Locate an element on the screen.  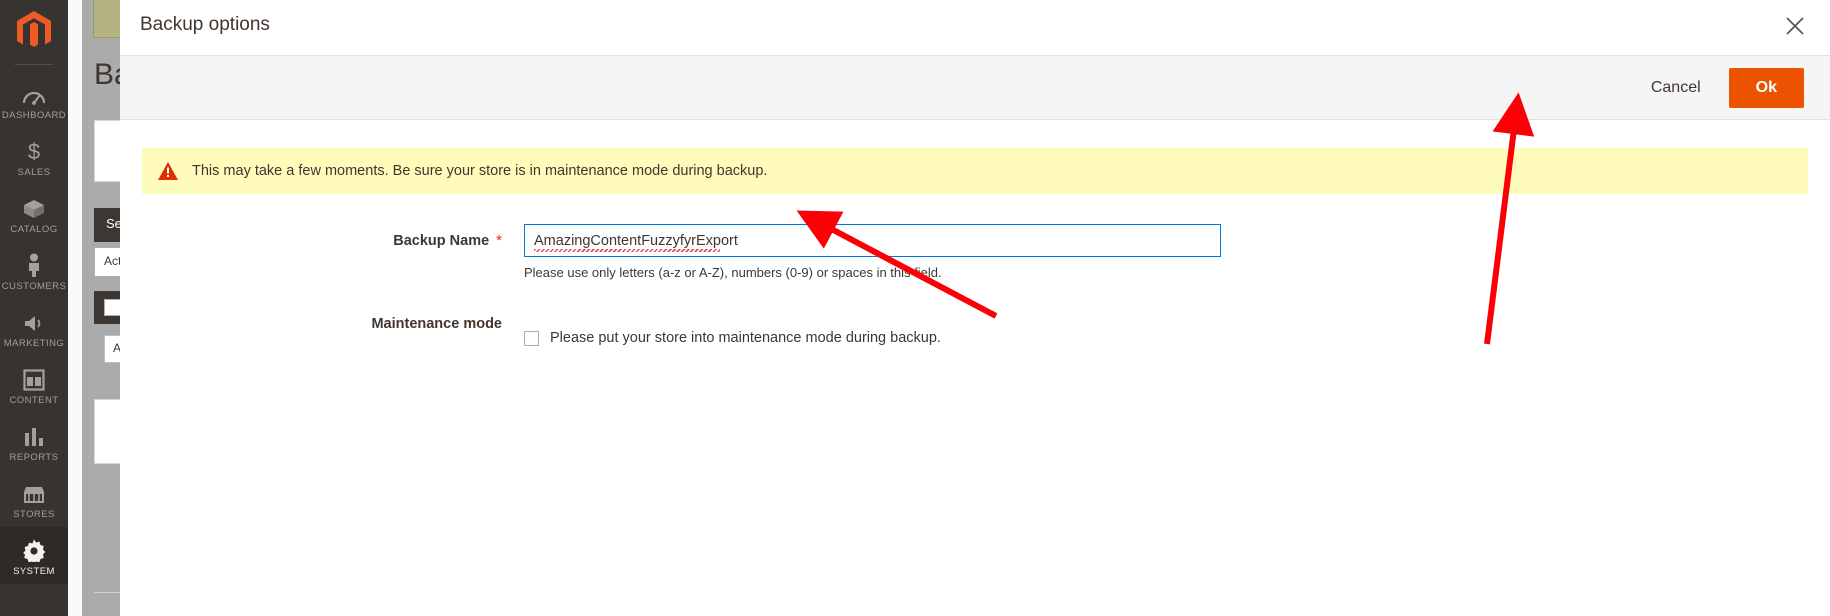
required-marker: * is located at coordinates (499, 240).